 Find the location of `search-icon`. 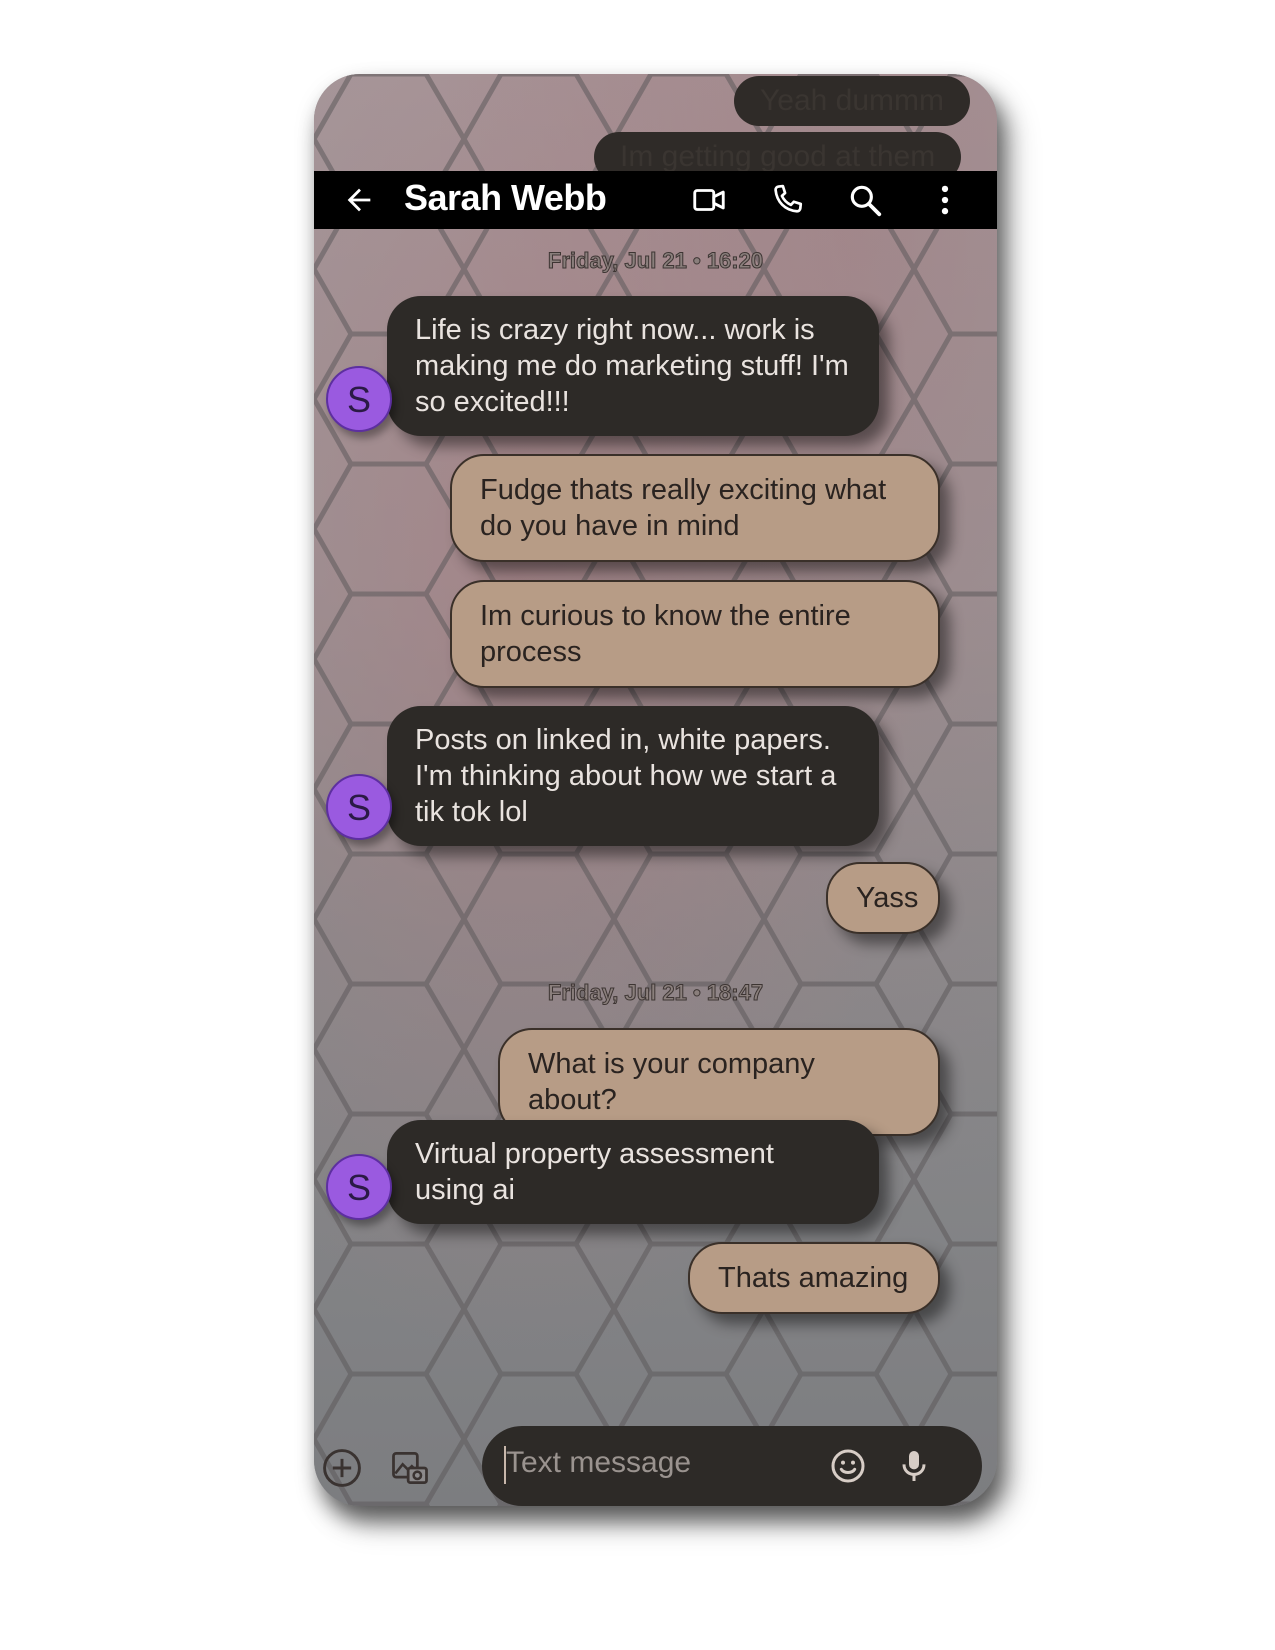

search-icon is located at coordinates (865, 200).